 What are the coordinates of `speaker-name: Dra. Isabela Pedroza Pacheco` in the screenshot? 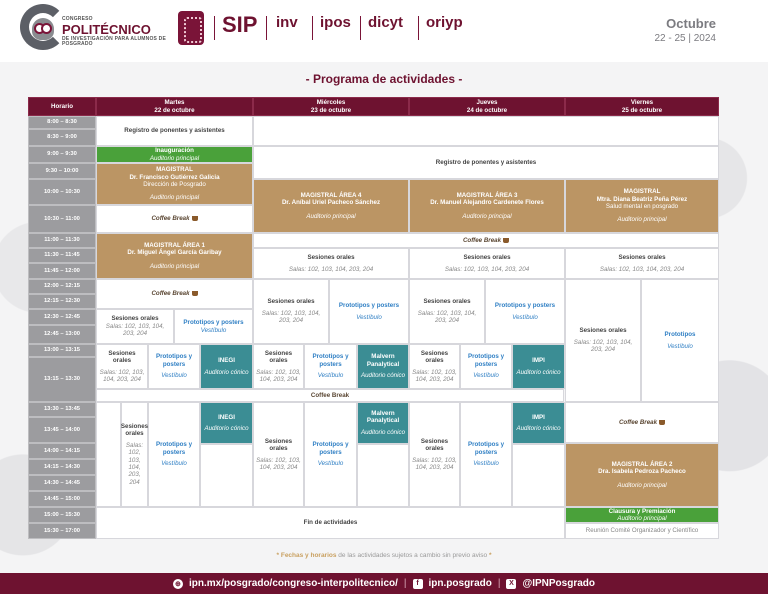 It's located at (642, 472).